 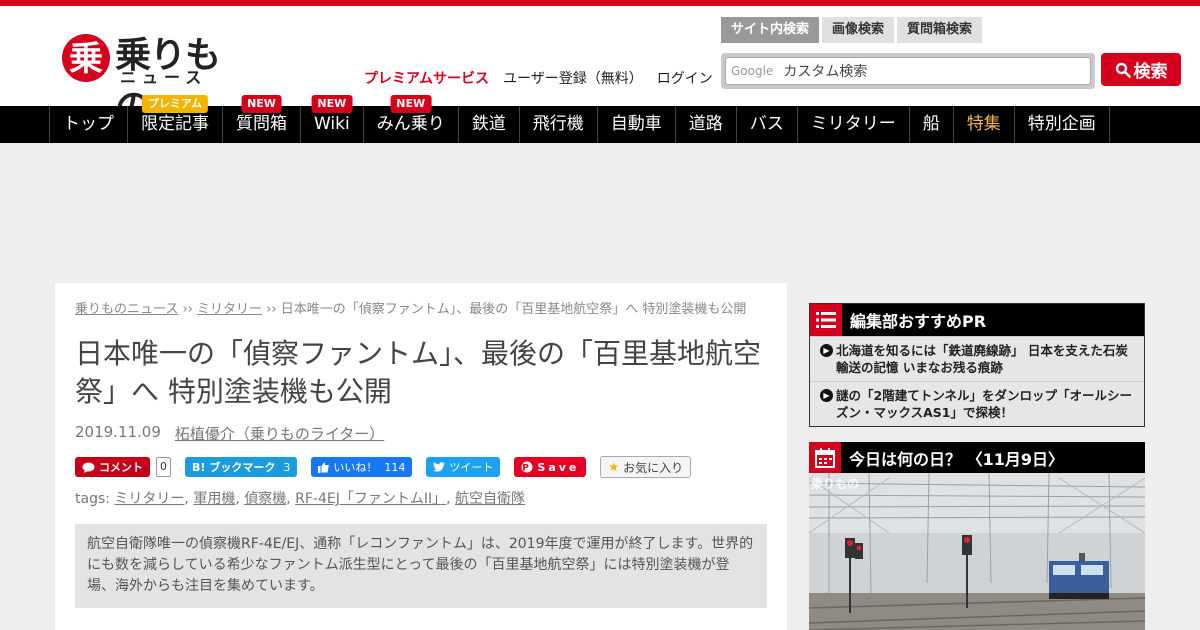 I want to click on tag-link: 偵察機, so click(x=265, y=499).